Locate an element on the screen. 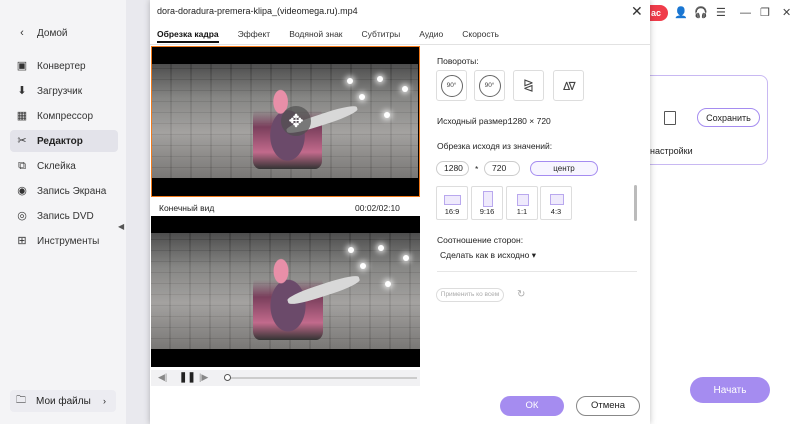  rotate-cw-button: 90° is located at coordinates (451, 85).